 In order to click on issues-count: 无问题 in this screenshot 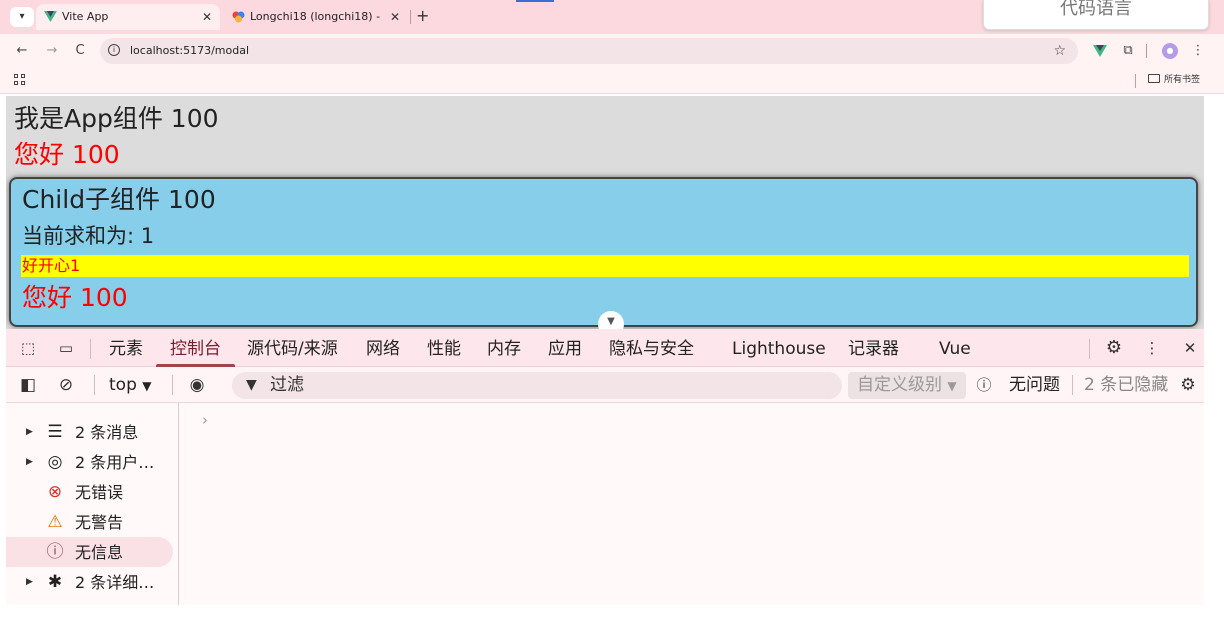, I will do `click(1034, 385)`.